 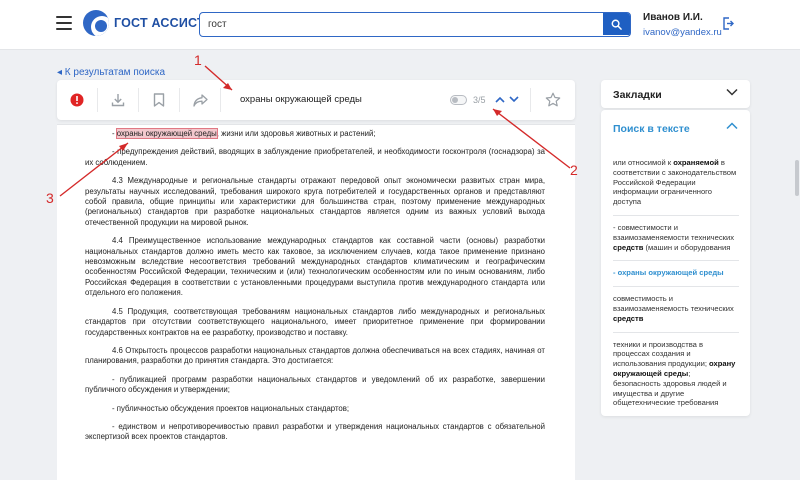 I want to click on favorite-button, so click(x=553, y=100).